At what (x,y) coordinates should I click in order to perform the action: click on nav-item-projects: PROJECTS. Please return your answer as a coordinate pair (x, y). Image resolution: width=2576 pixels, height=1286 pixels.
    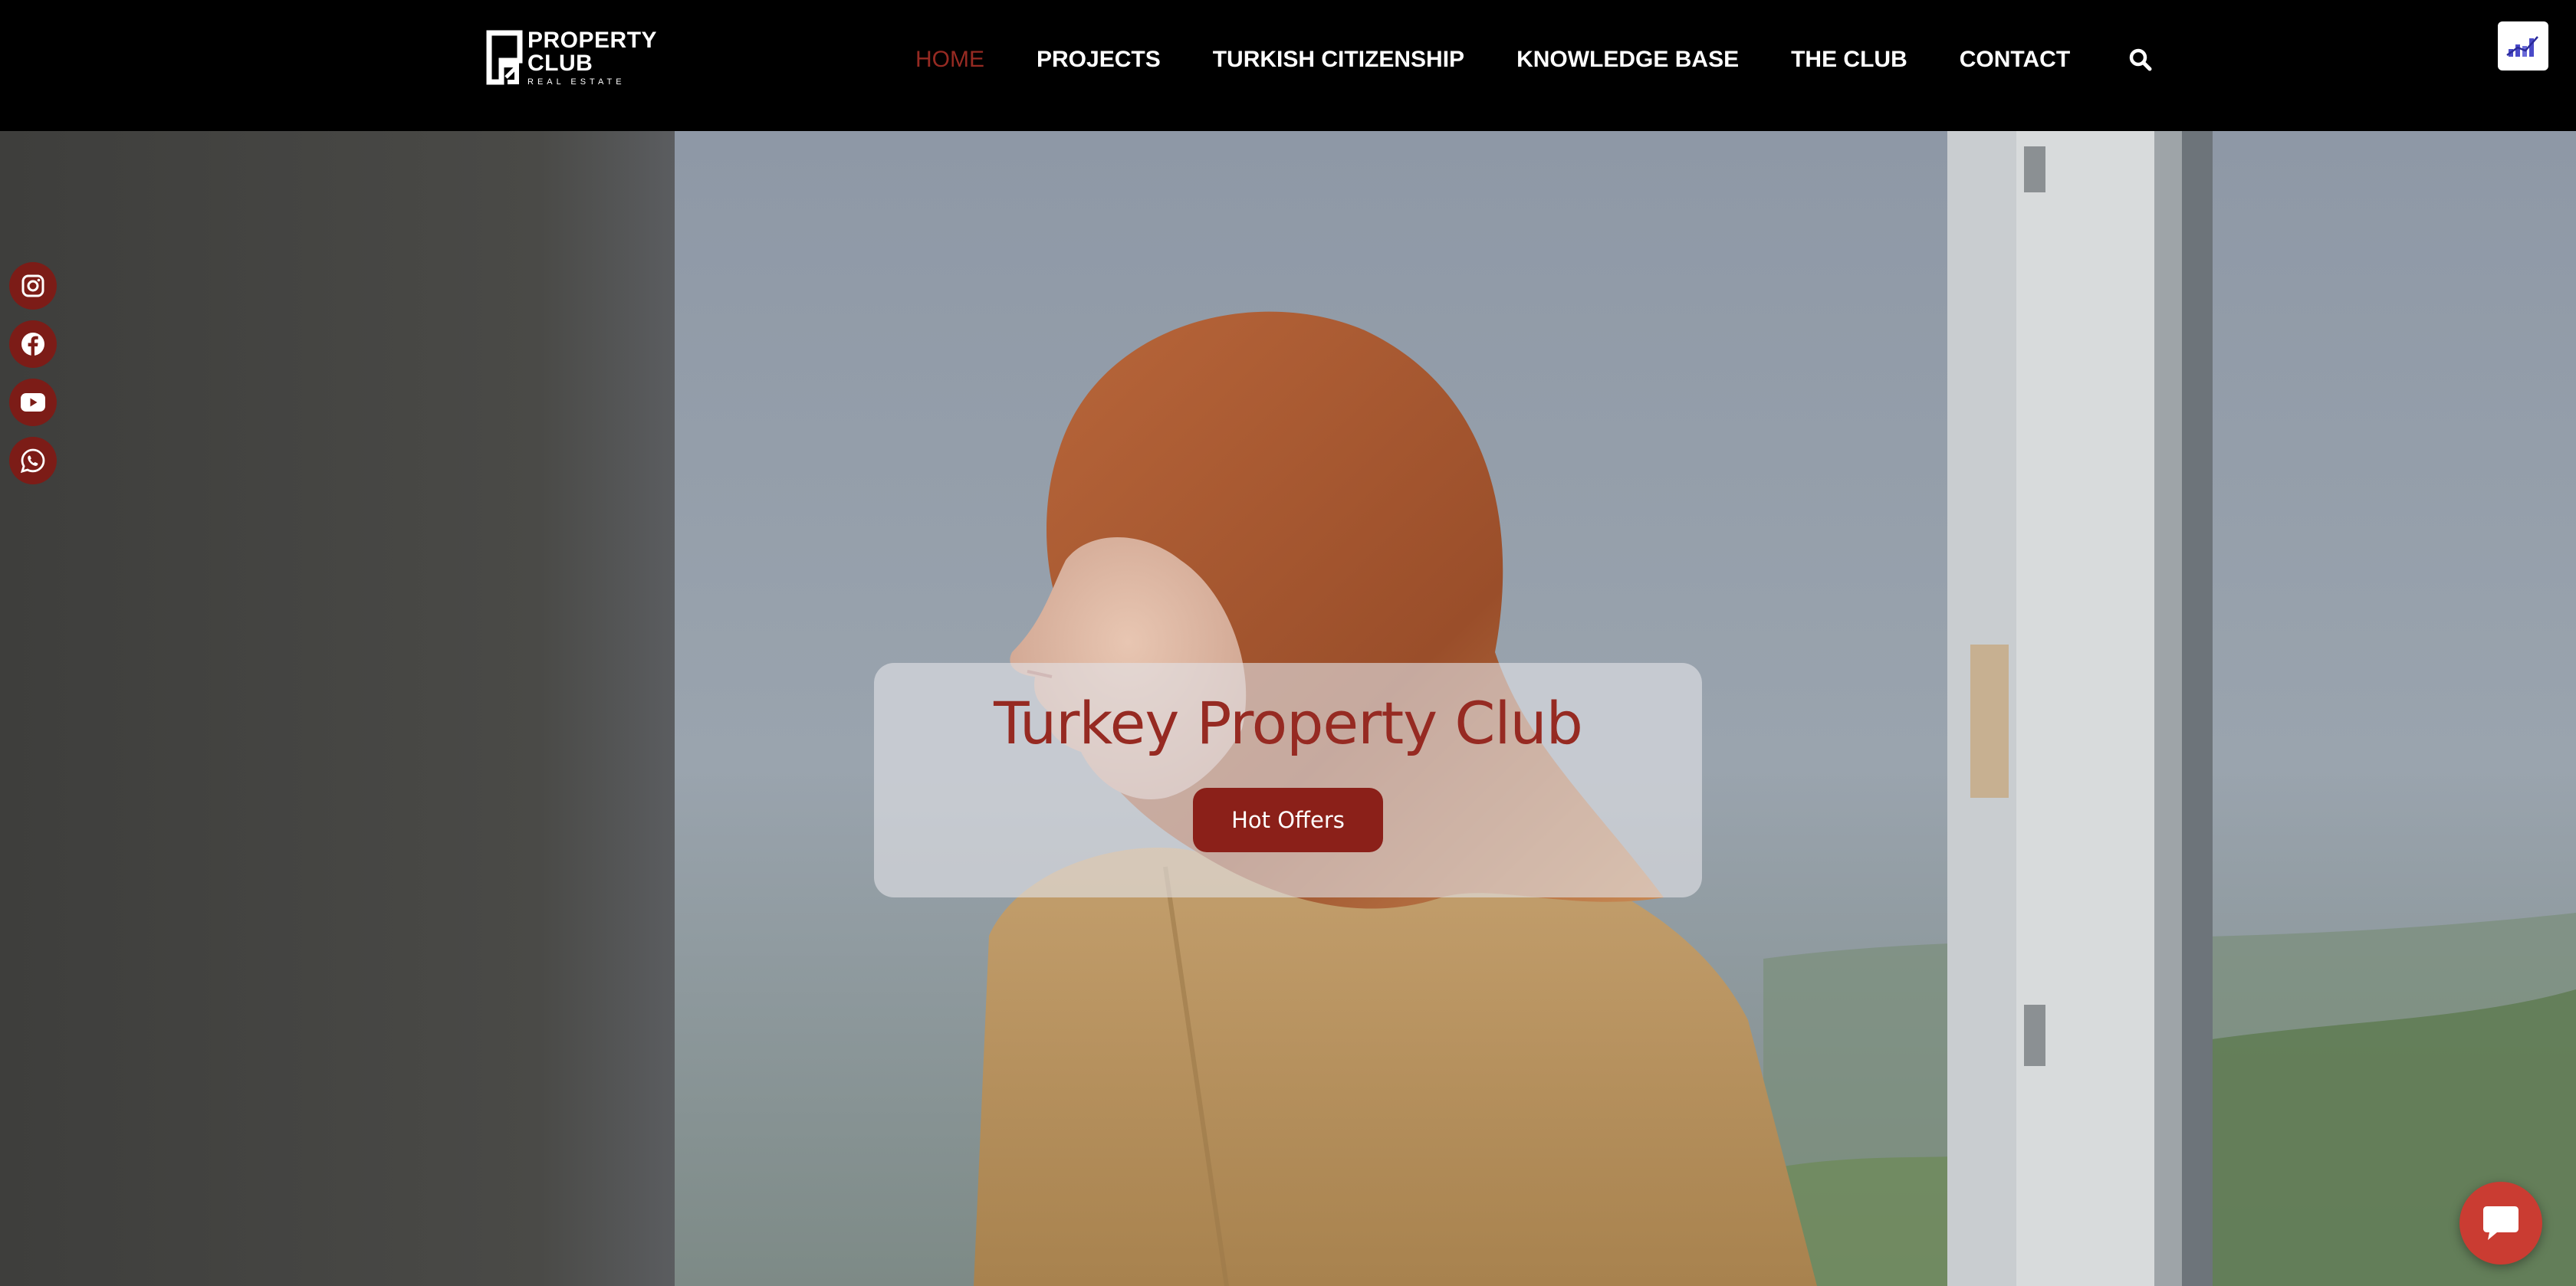
    Looking at the image, I should click on (1099, 60).